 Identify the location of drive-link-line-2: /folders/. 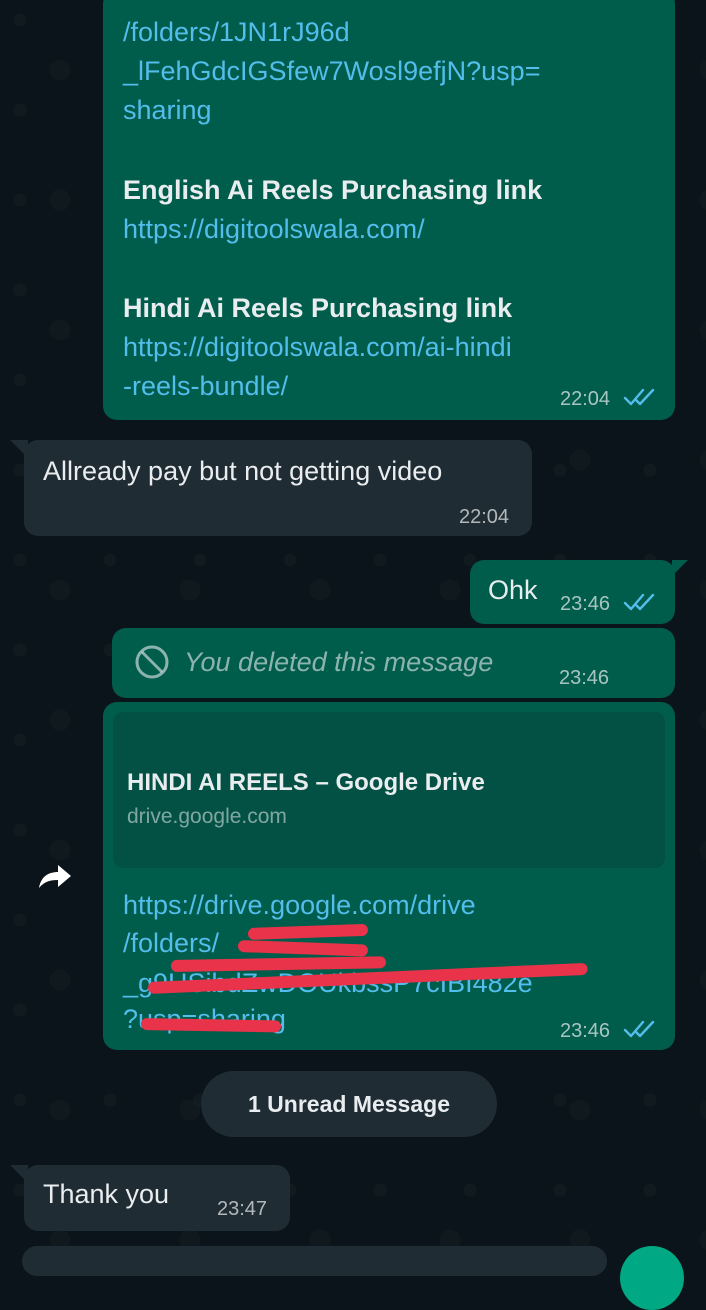
(171, 943).